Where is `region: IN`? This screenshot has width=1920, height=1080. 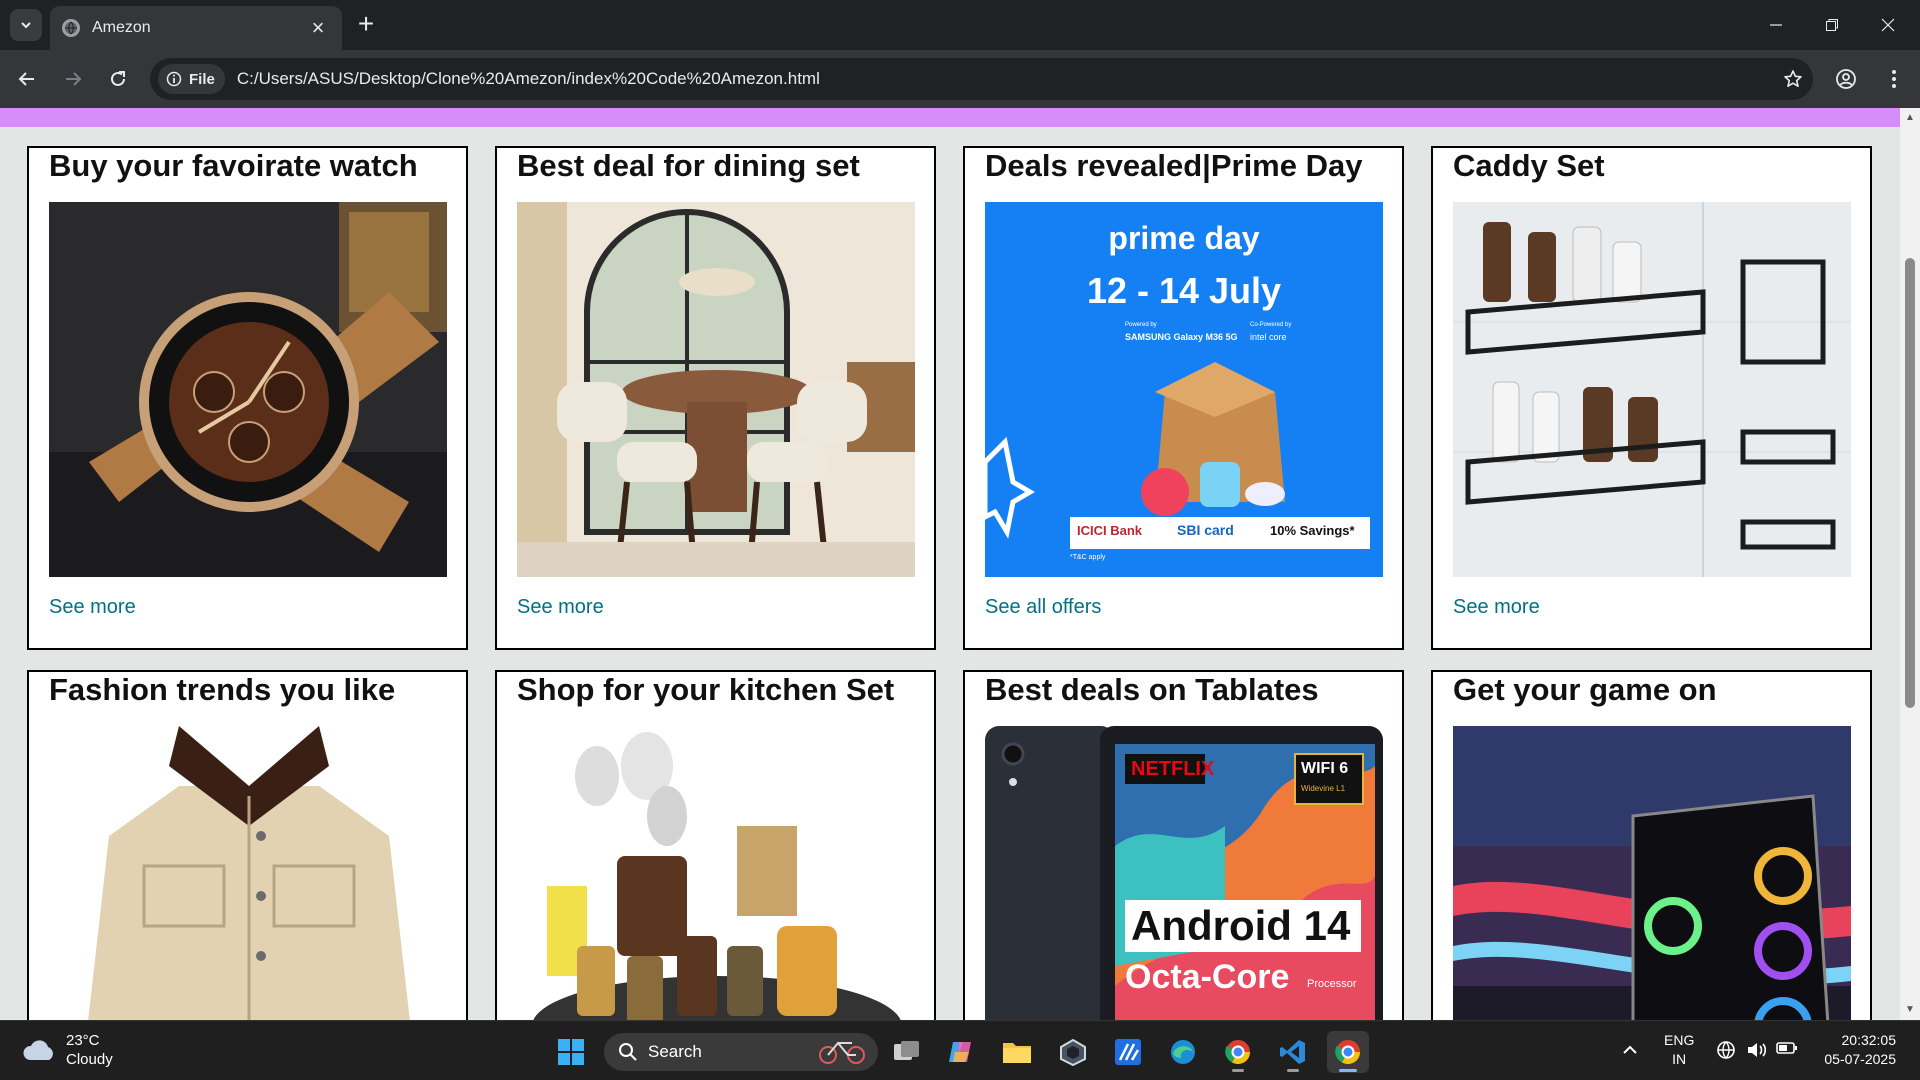 region: IN is located at coordinates (1679, 1059).